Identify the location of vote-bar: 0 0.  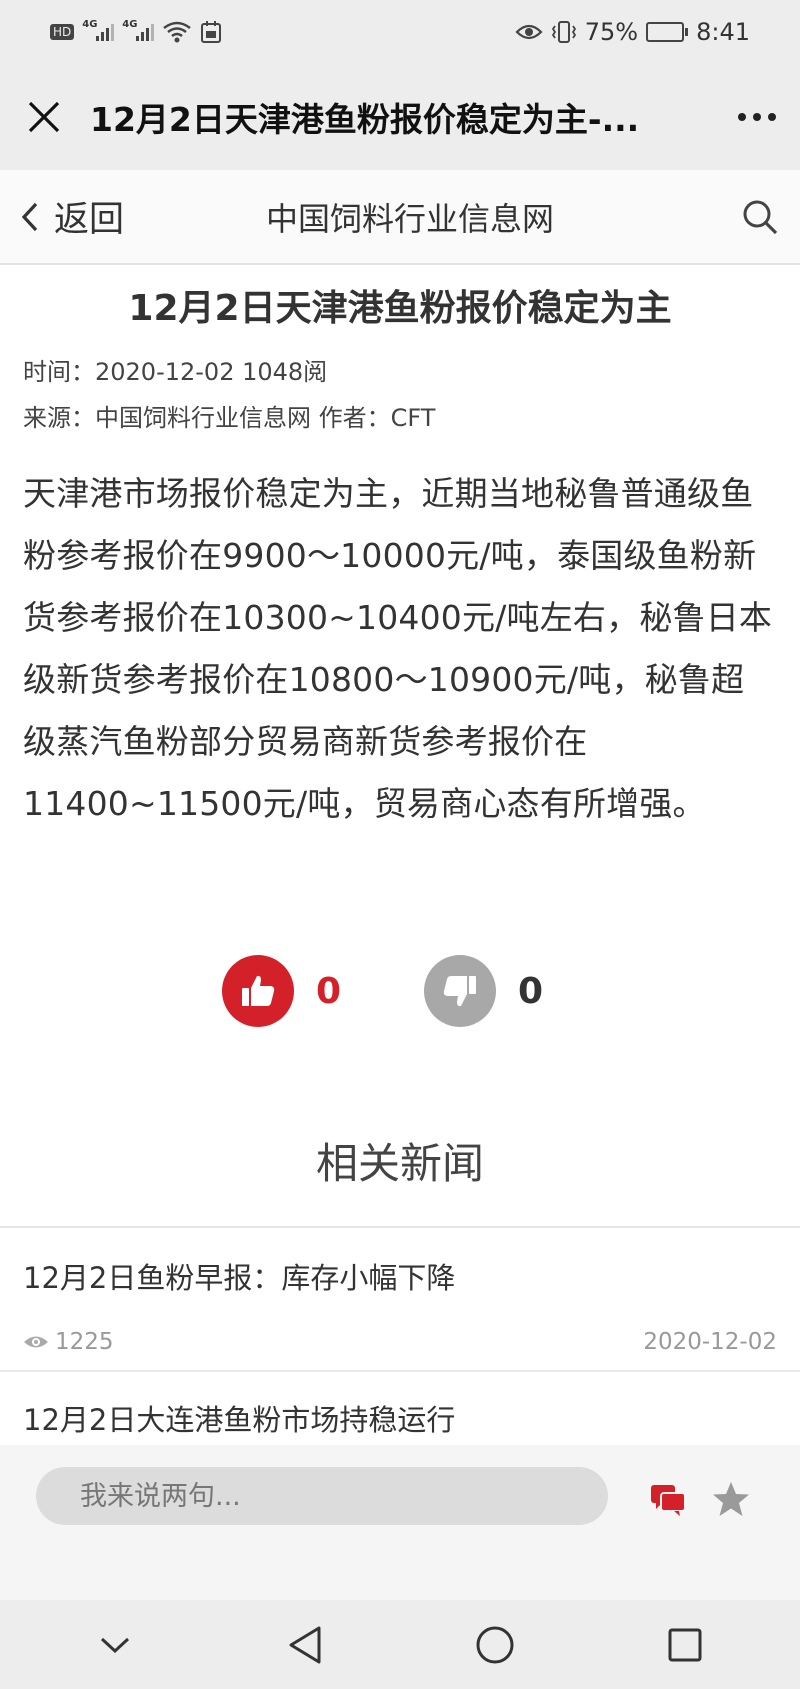
(400, 991).